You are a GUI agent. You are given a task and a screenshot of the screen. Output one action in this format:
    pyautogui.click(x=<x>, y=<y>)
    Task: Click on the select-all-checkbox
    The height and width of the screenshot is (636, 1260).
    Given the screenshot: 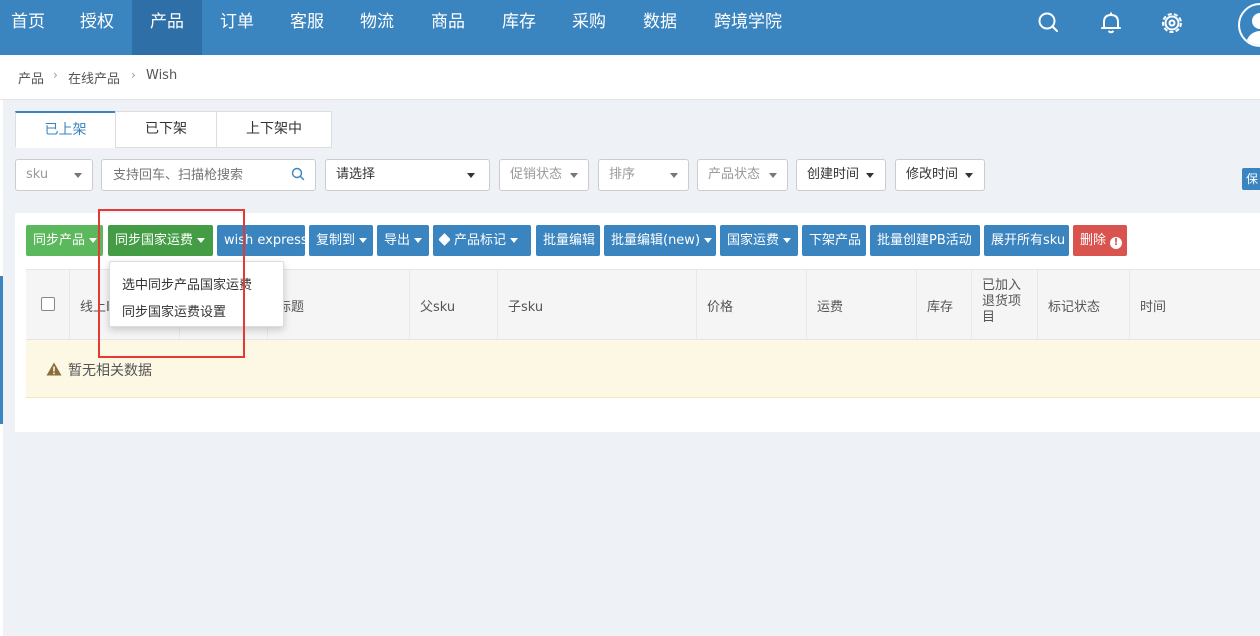 What is the action you would take?
    pyautogui.click(x=48, y=304)
    